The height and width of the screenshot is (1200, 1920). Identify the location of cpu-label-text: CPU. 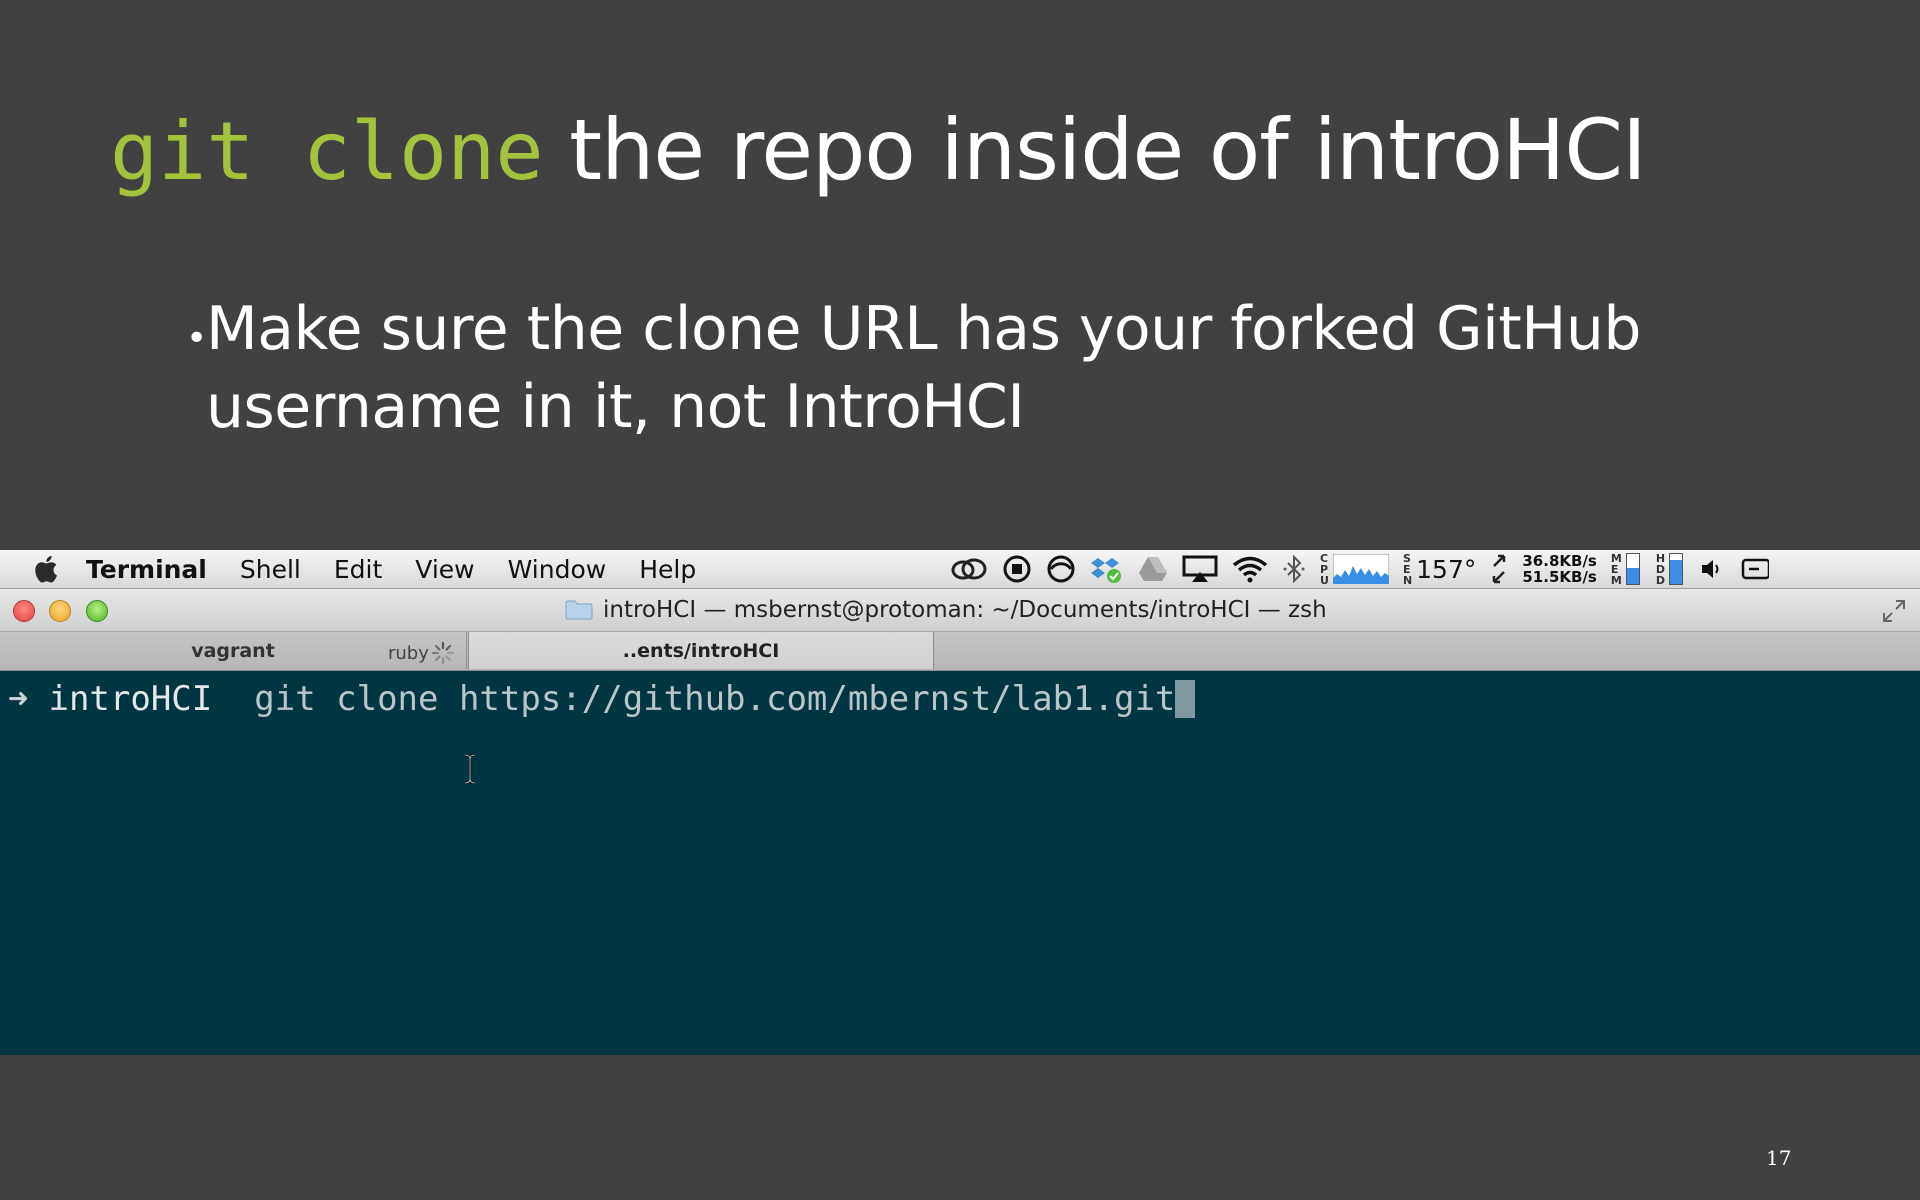
(1324, 569).